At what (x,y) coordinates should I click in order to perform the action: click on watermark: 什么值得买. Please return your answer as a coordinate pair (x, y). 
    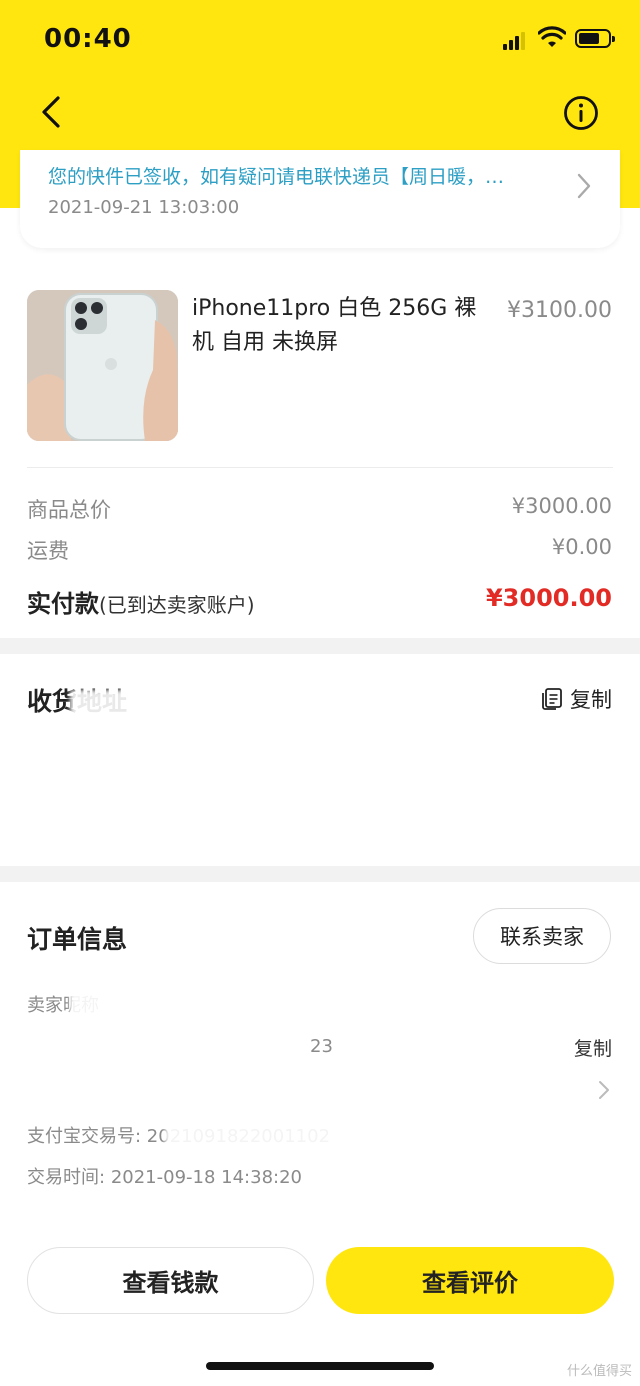
    Looking at the image, I should click on (599, 1369).